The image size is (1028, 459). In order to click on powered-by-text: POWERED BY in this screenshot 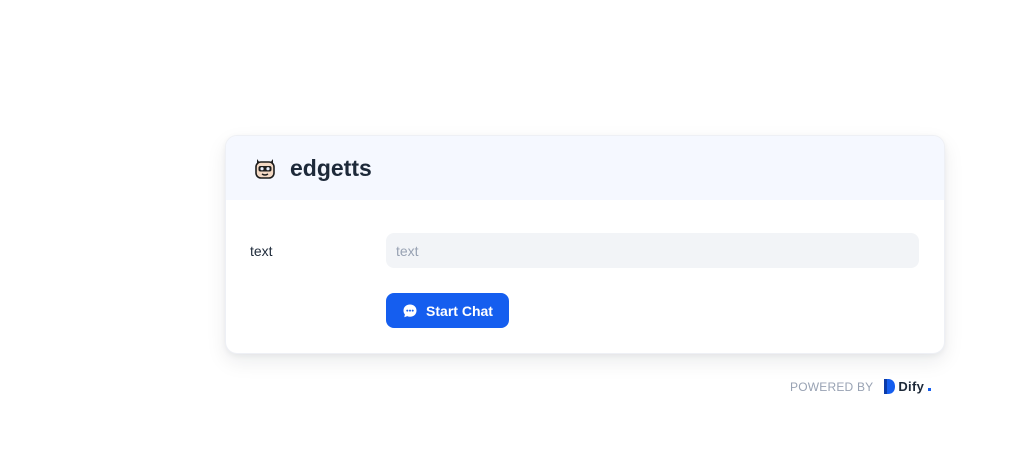, I will do `click(832, 386)`.